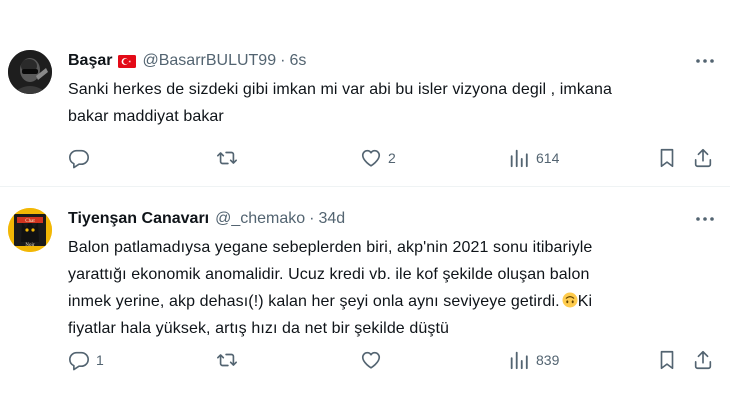 The image size is (730, 420). Describe the element at coordinates (393, 360) in the screenshot. I see `action-bar: 1 839` at that location.